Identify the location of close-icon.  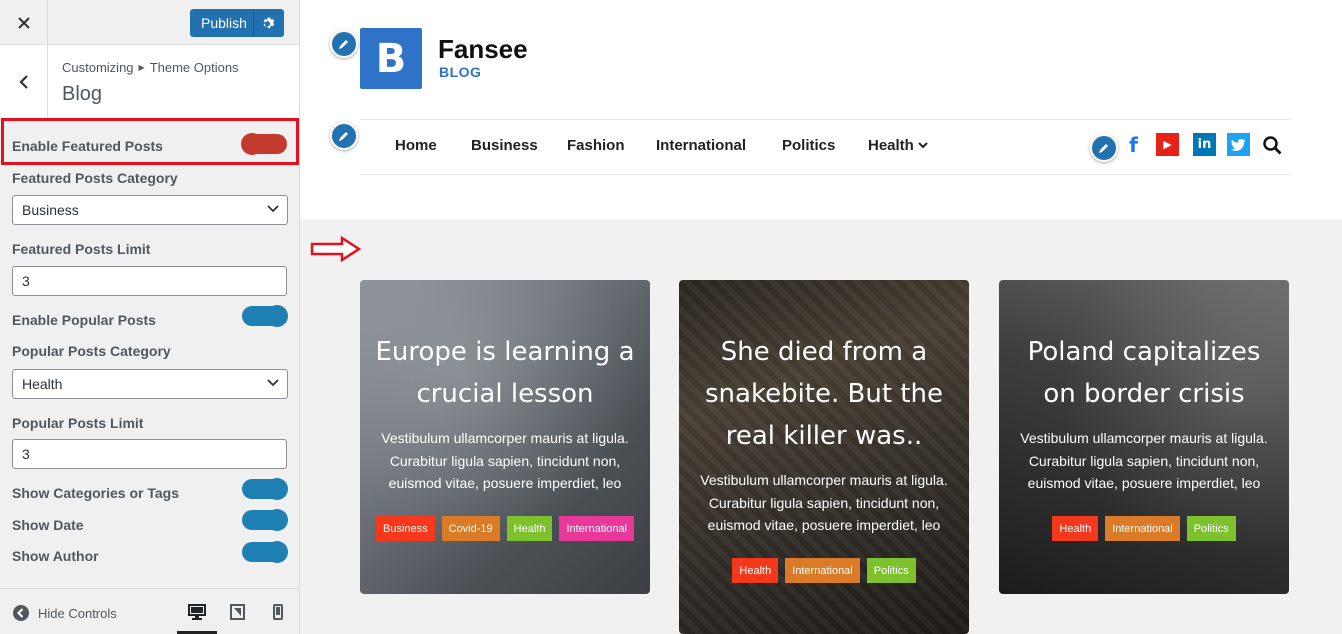
(23, 22).